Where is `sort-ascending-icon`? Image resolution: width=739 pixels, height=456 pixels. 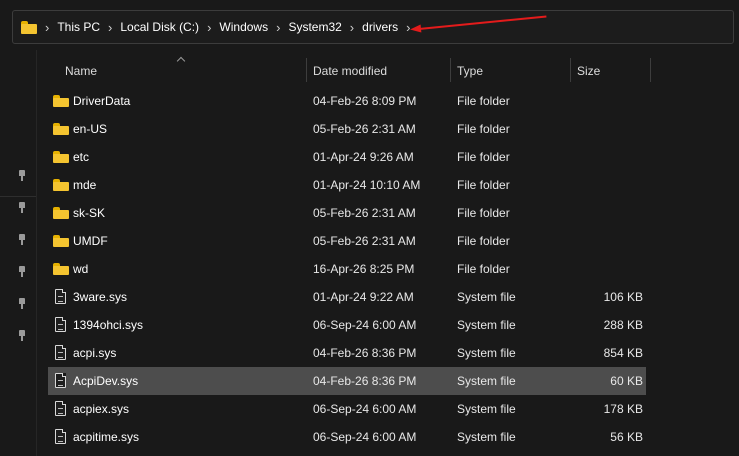
sort-ascending-icon is located at coordinates (181, 61).